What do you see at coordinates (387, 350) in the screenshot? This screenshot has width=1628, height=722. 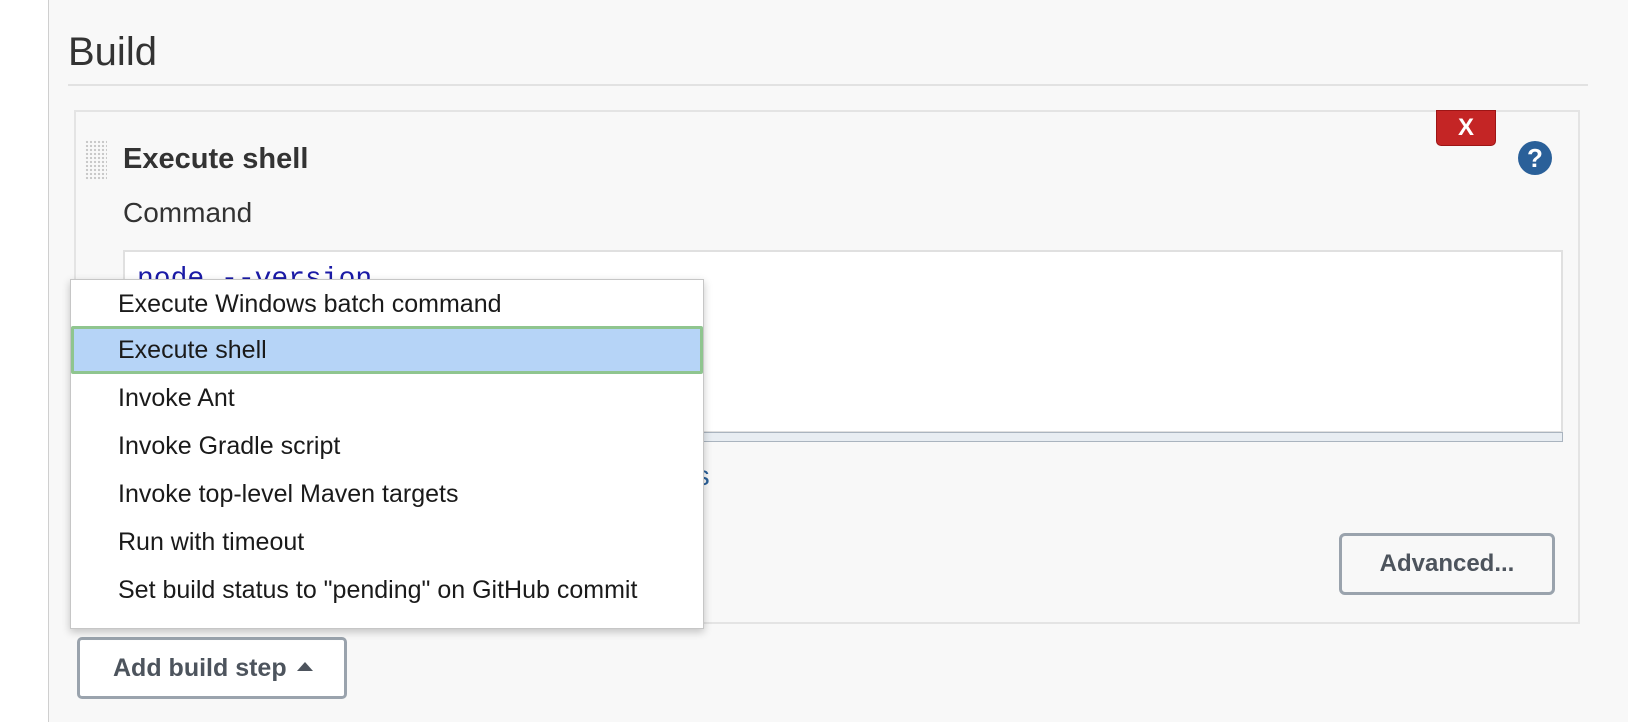 I see `menu-item-execute-shell: Execute shell` at bounding box center [387, 350].